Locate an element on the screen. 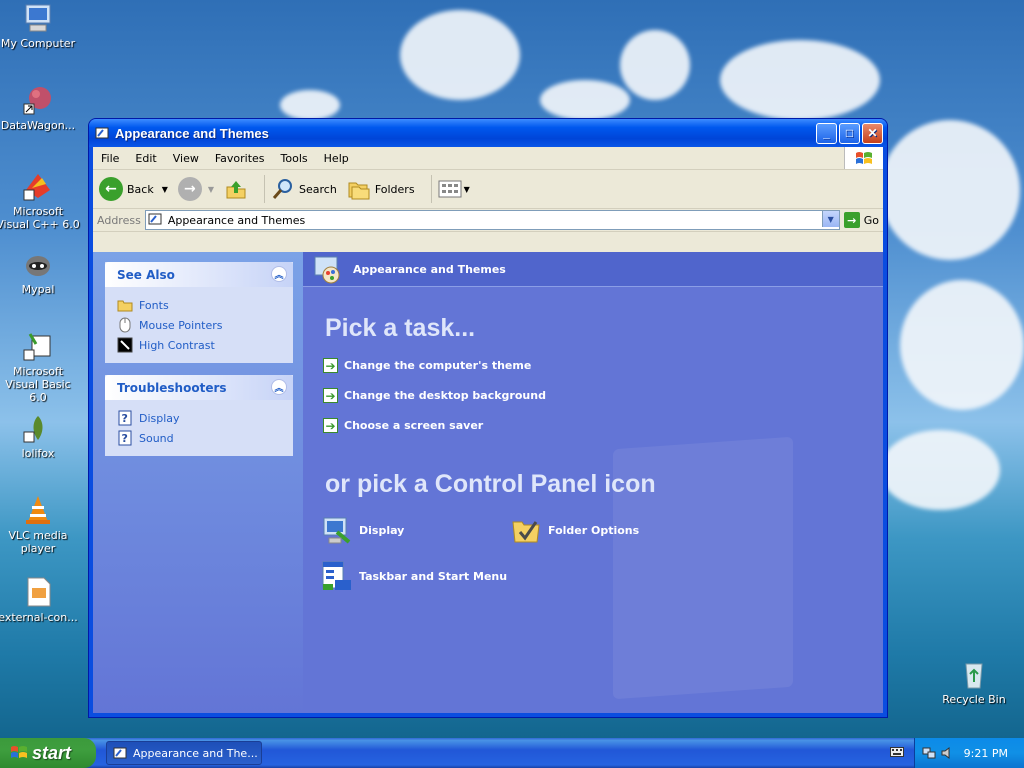 The width and height of the screenshot is (1024, 768). folders-button: Folders is located at coordinates (381, 189).